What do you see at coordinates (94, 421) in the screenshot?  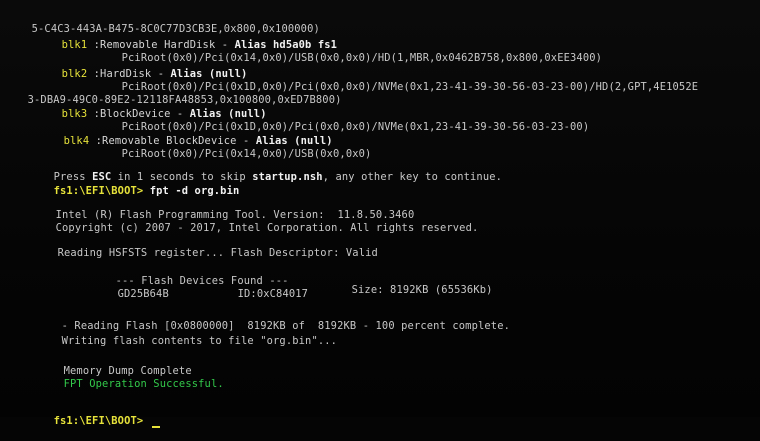 I see `command-line-2: fs1:\EFI\BOOT>` at bounding box center [94, 421].